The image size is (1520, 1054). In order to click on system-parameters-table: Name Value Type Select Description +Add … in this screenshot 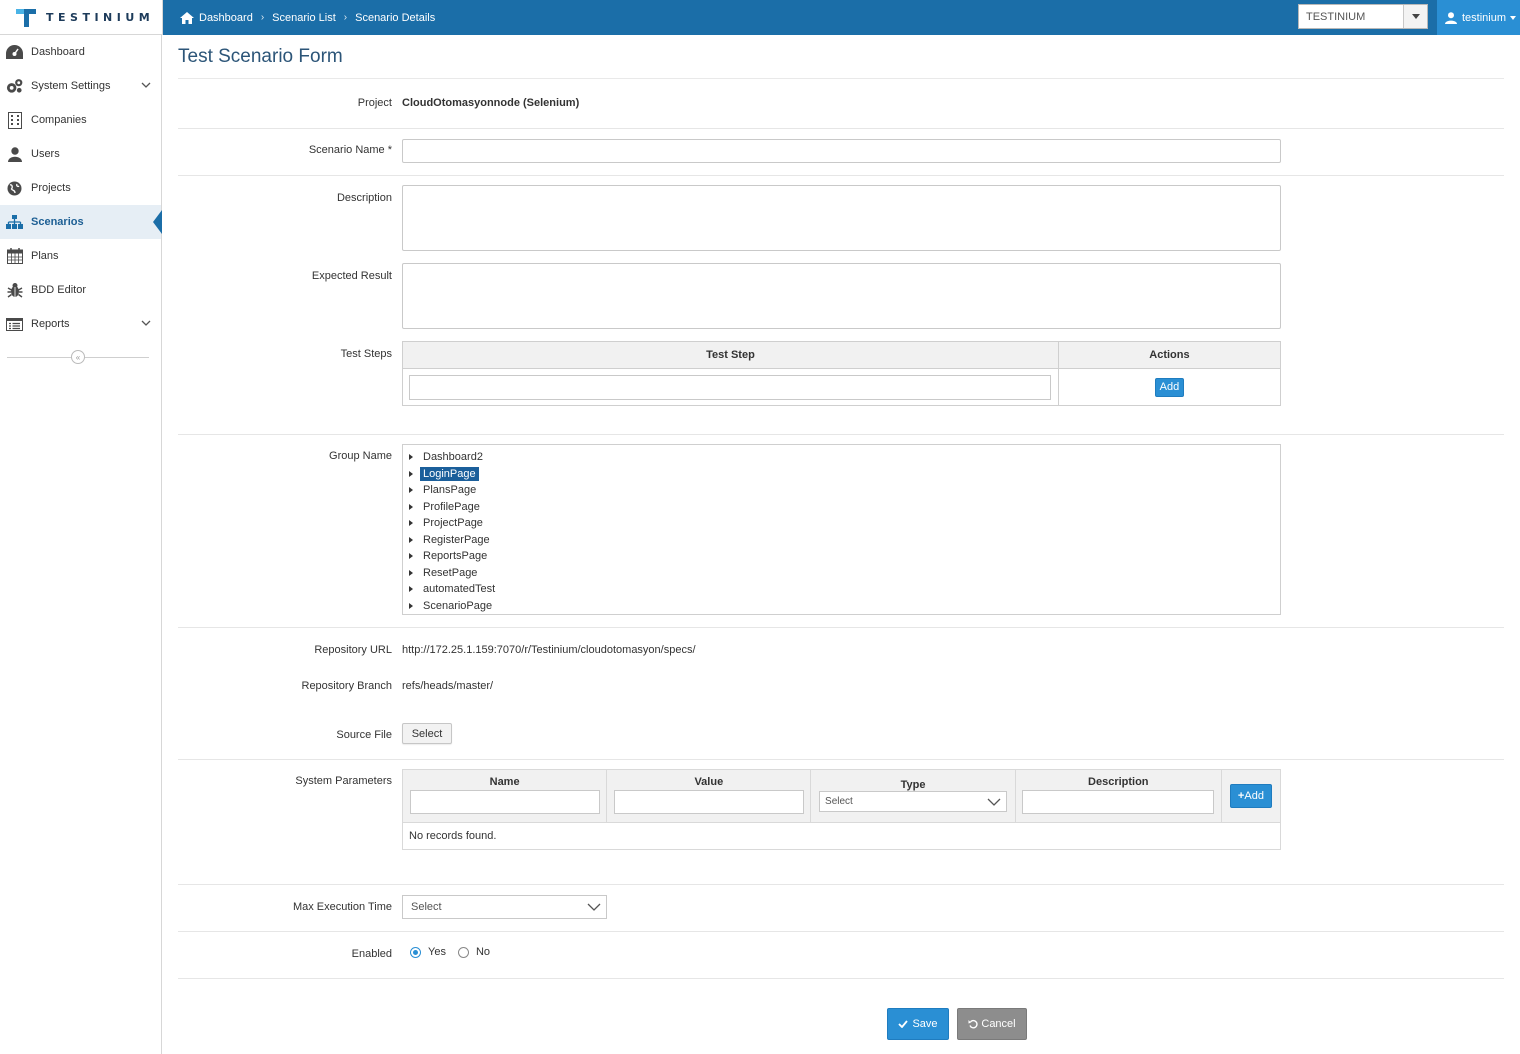, I will do `click(841, 809)`.